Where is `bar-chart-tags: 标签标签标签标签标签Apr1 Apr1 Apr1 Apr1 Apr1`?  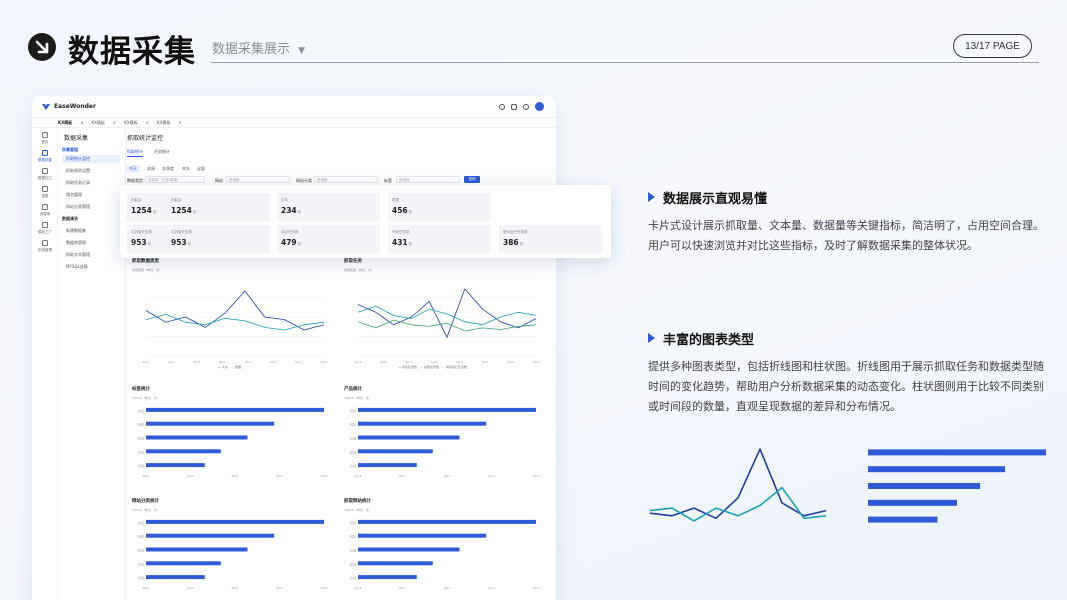 bar-chart-tags: 标签标签标签标签标签Apr1 Apr1 Apr1 Apr1 Apr1 is located at coordinates (233, 442).